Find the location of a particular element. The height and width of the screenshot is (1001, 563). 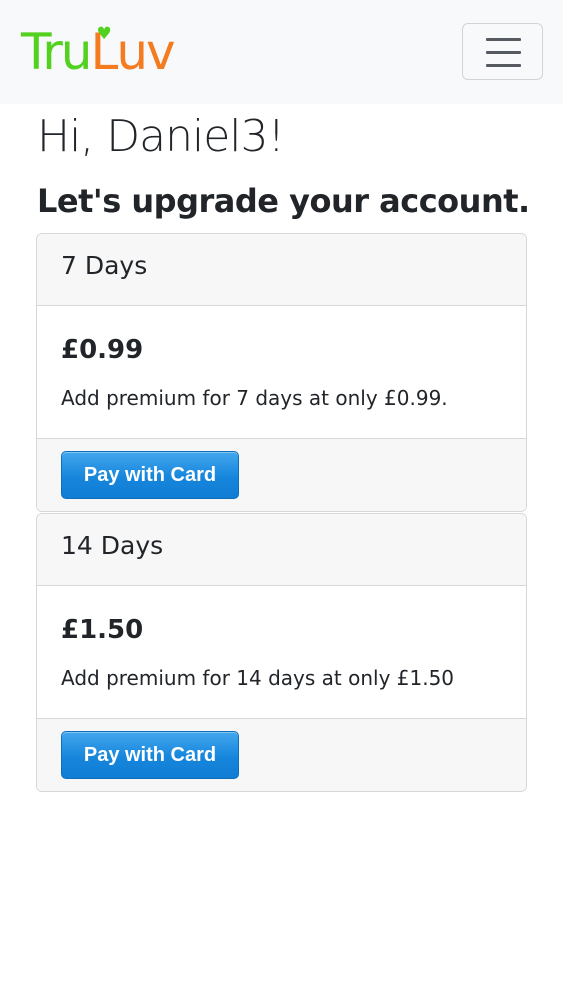

navbar: TruLuv is located at coordinates (281, 52).